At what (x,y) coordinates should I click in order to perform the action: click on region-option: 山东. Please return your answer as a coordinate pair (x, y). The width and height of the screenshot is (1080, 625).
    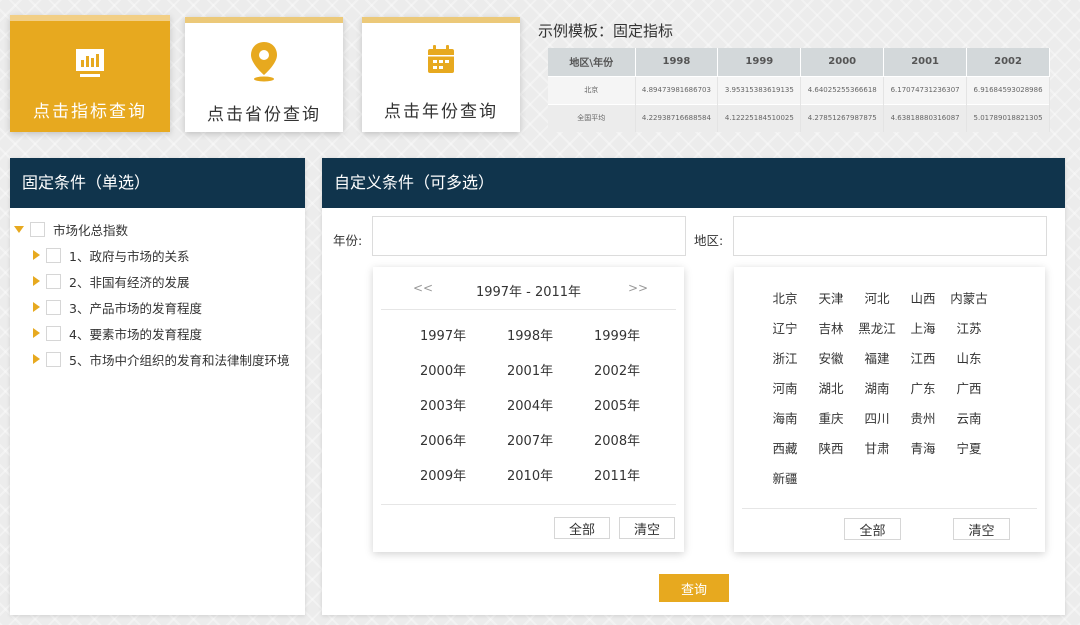
    Looking at the image, I should click on (969, 359).